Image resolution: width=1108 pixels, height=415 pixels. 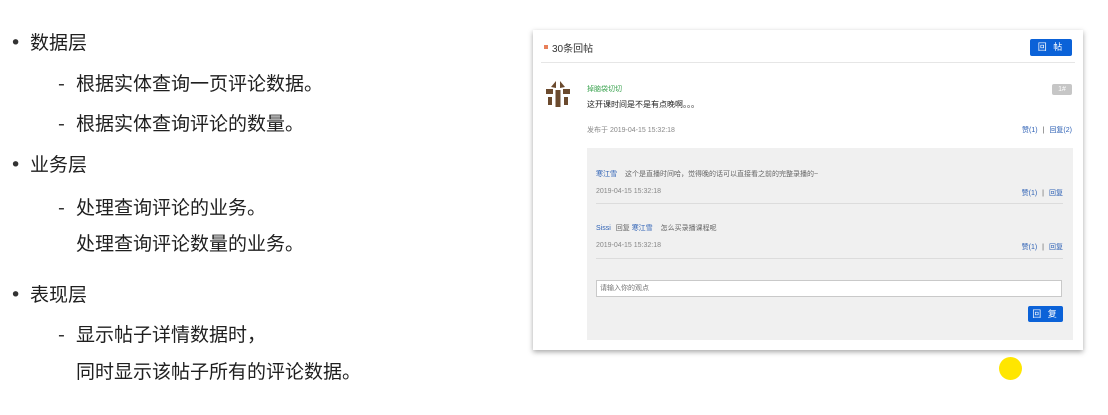 What do you see at coordinates (631, 130) in the screenshot?
I see `post-timestamp: 发布于 2019-04-15 15:32:18` at bounding box center [631, 130].